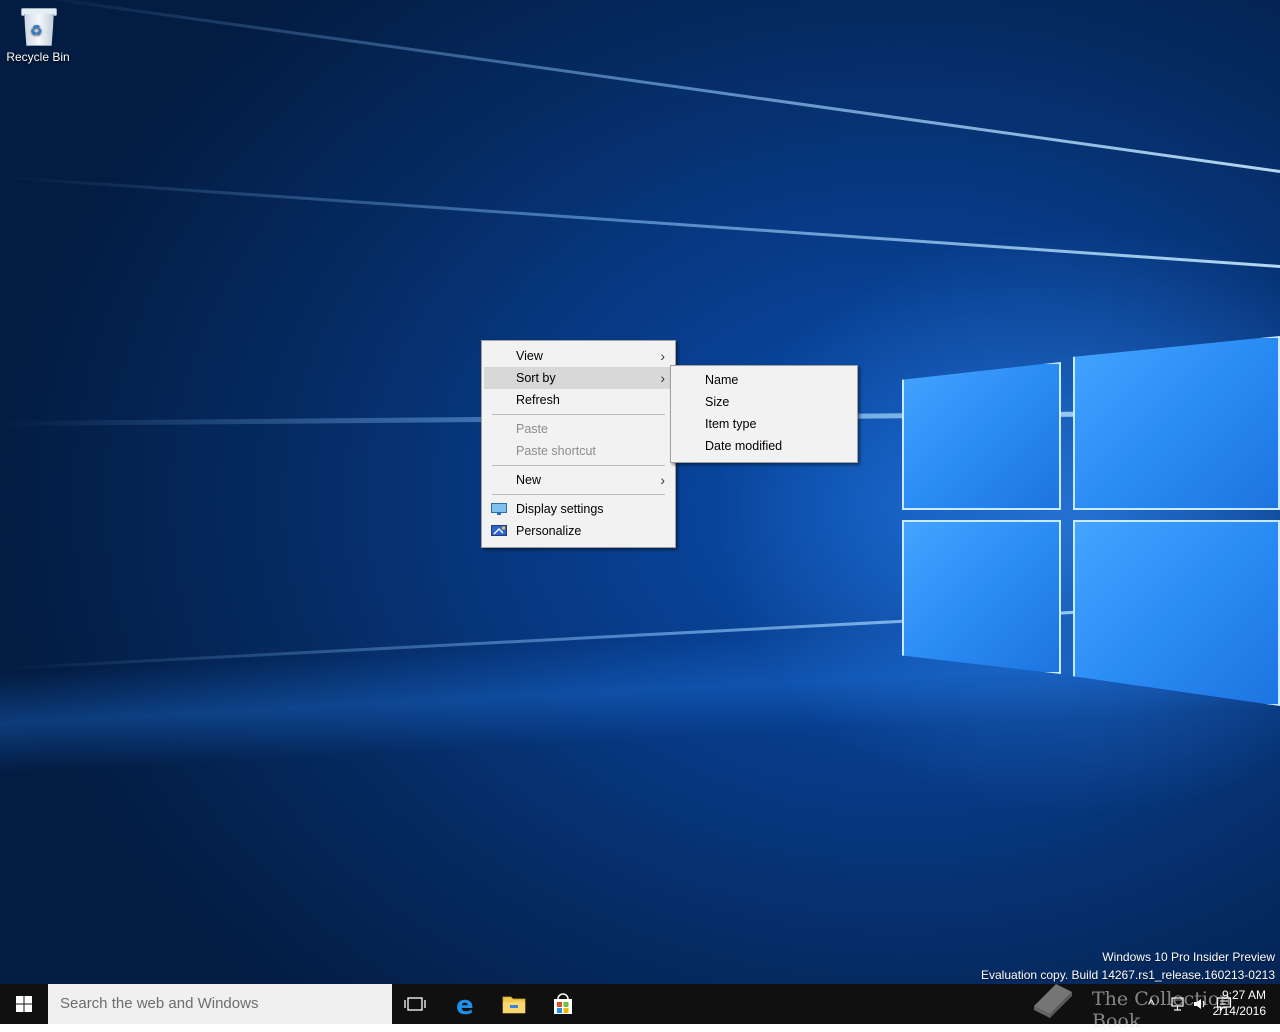  What do you see at coordinates (578, 429) in the screenshot?
I see `menu-item-paste: Paste` at bounding box center [578, 429].